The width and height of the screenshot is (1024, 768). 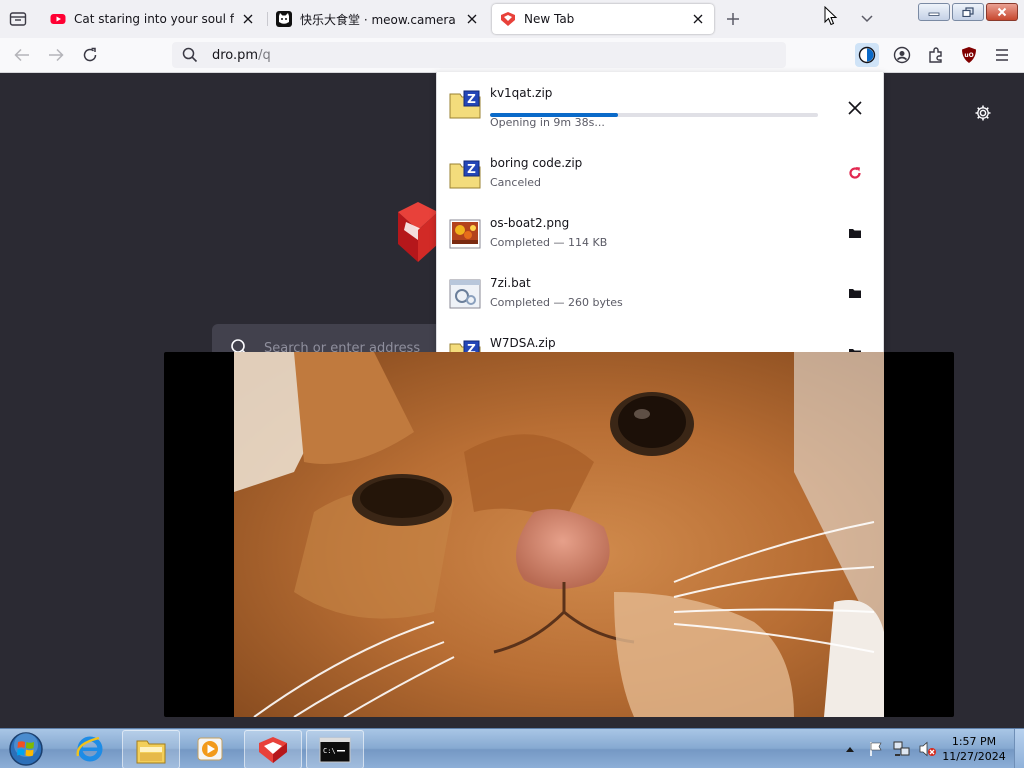 I want to click on download-filename: kv1qat.zip, so click(x=521, y=93).